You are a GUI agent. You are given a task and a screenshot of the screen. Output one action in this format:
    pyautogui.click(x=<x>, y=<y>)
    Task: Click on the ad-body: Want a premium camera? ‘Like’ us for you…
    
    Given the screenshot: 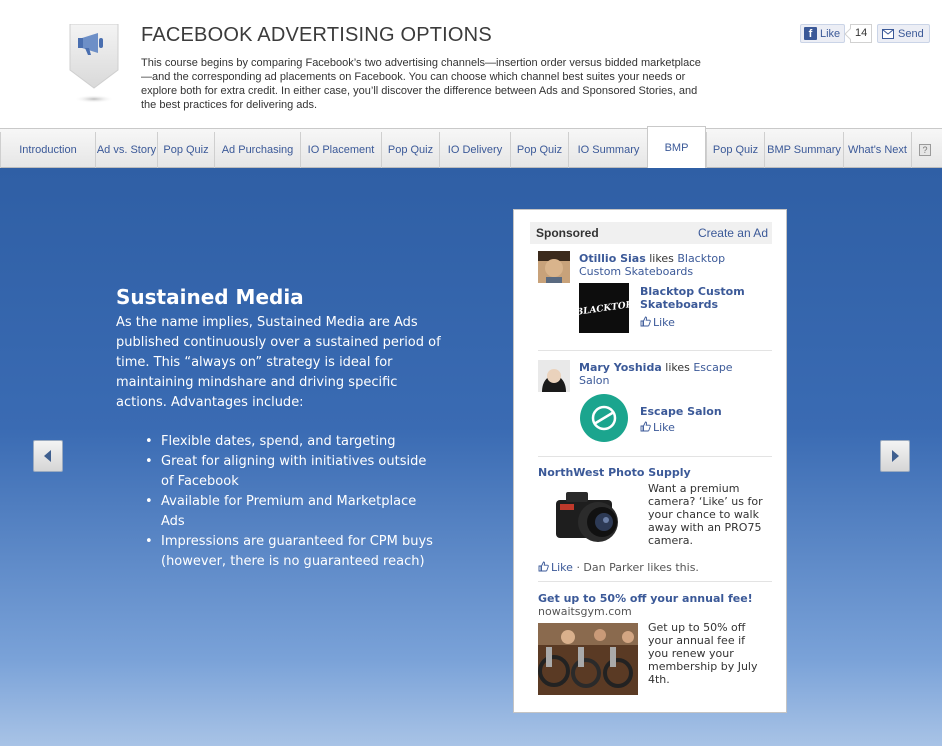 What is the action you would take?
    pyautogui.click(x=705, y=514)
    